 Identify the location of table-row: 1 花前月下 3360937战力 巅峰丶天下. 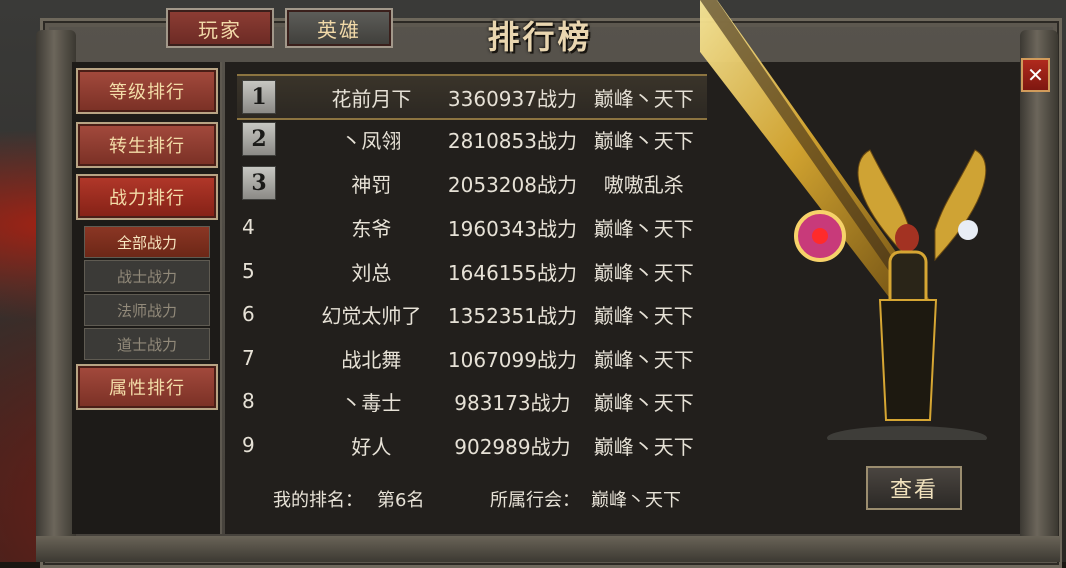
(472, 97).